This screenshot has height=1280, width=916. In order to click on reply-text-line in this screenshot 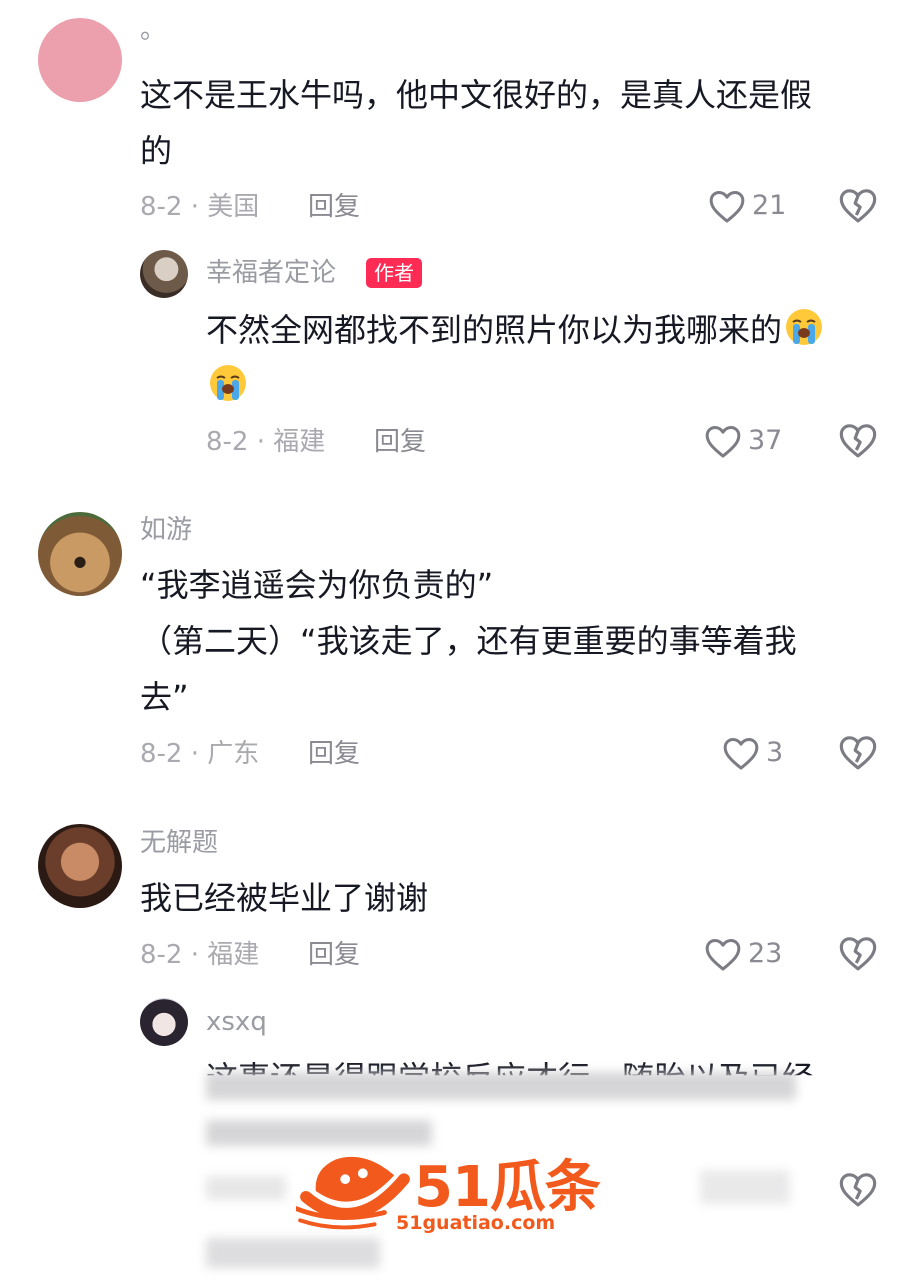, I will do `click(228, 386)`.